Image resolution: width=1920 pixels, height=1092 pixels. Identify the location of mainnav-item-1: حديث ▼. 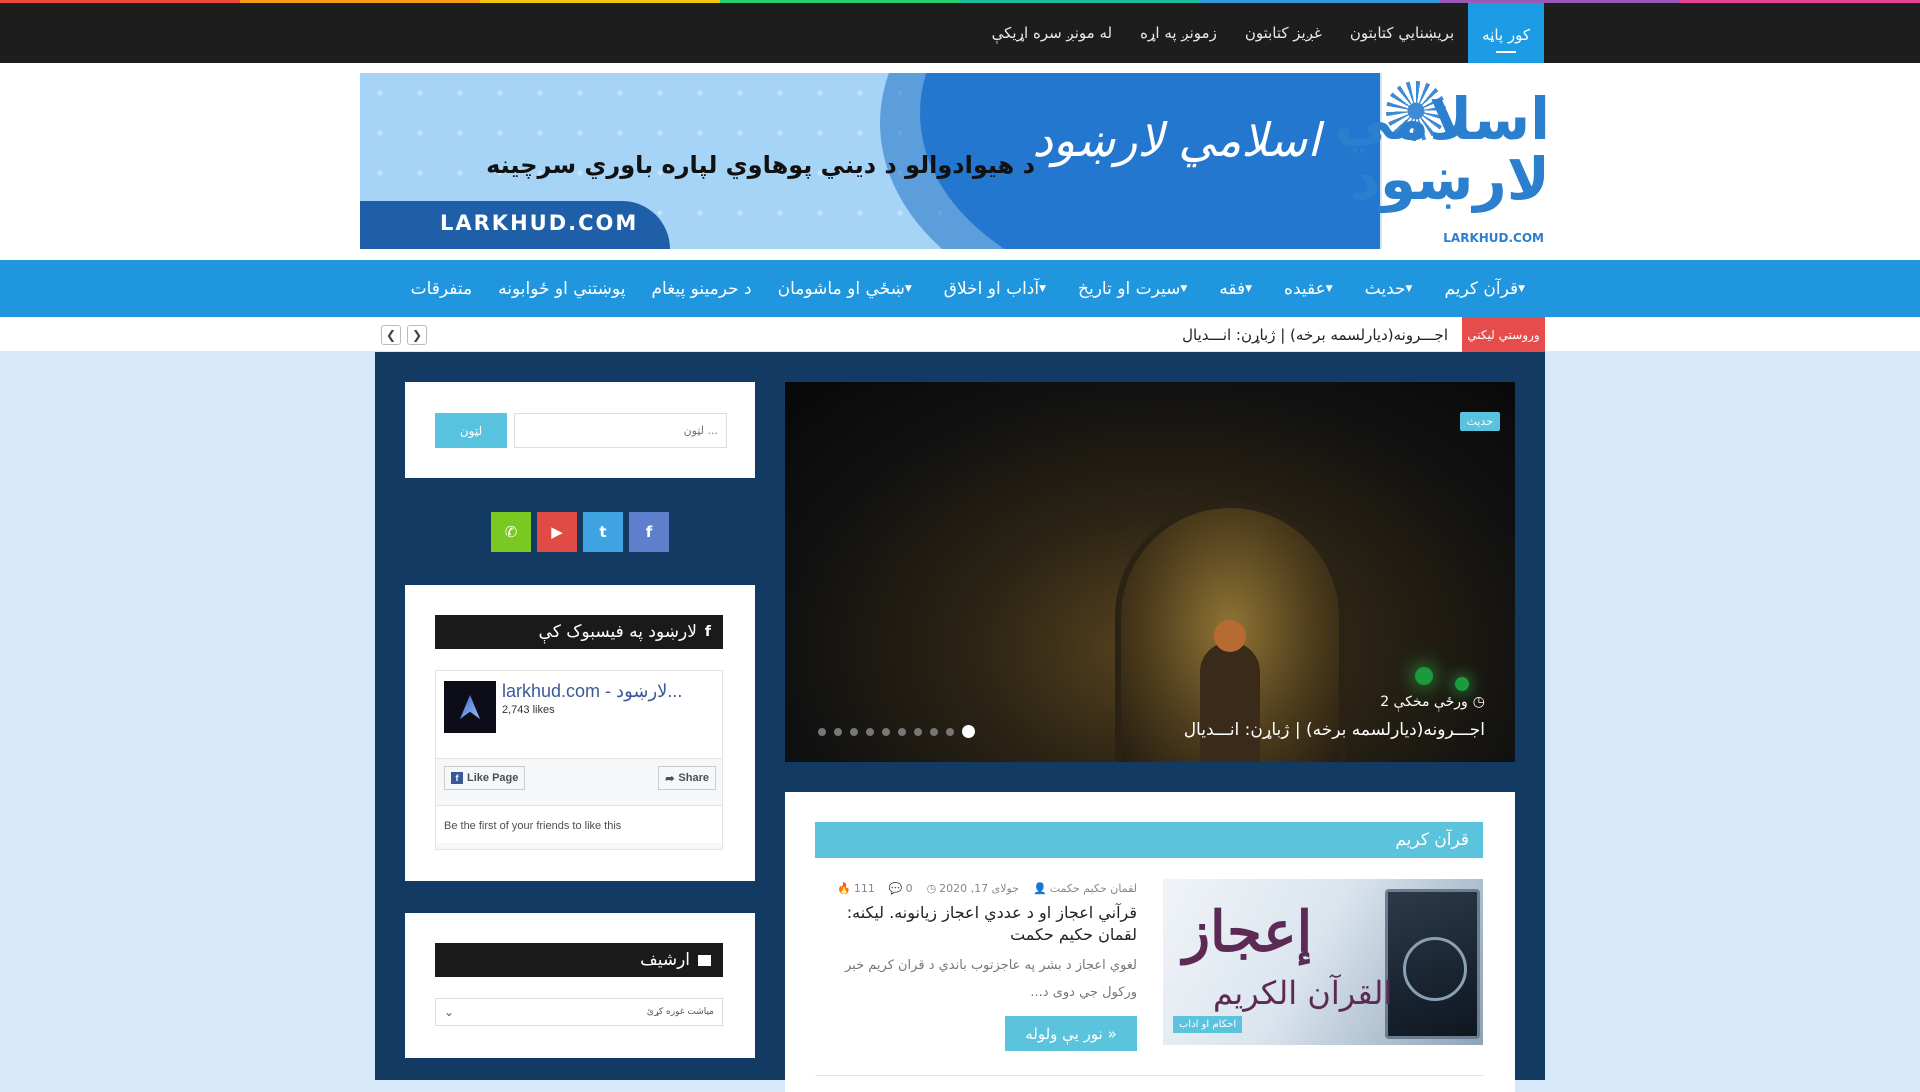
(1392, 289).